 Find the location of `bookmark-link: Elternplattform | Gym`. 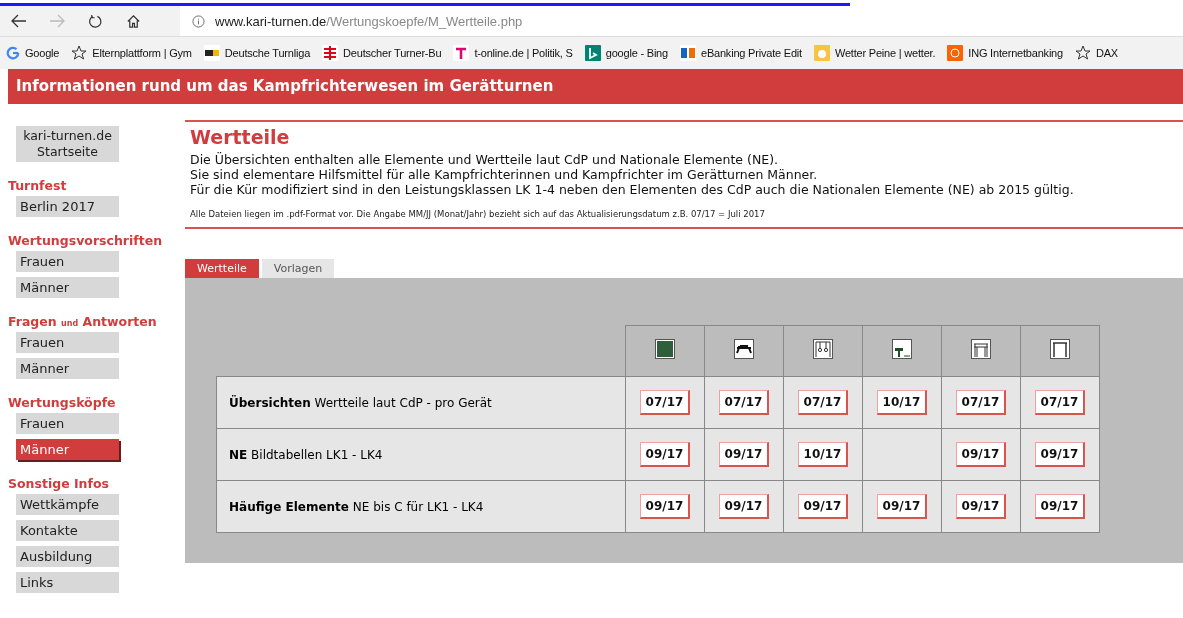

bookmark-link: Elternplattform | Gym is located at coordinates (131, 53).